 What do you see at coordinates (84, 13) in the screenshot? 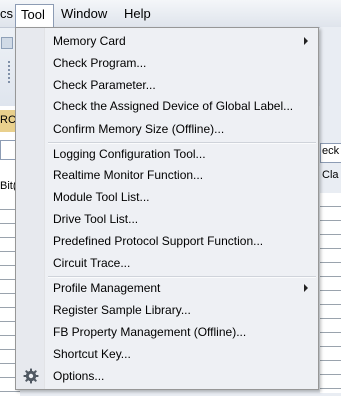
I see `menu-window: Window` at bounding box center [84, 13].